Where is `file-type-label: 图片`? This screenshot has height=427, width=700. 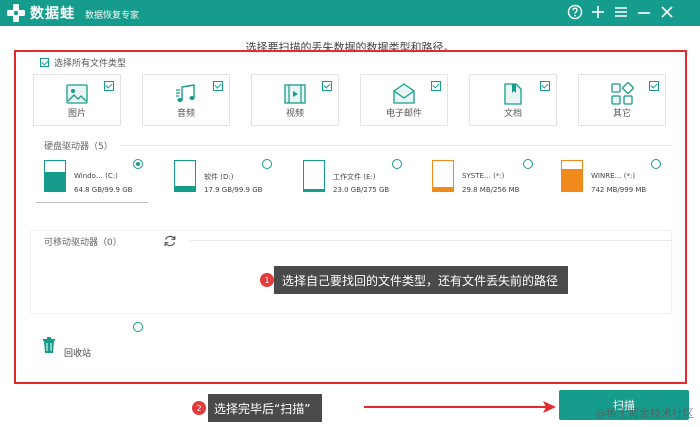
file-type-label: 图片 is located at coordinates (76, 114).